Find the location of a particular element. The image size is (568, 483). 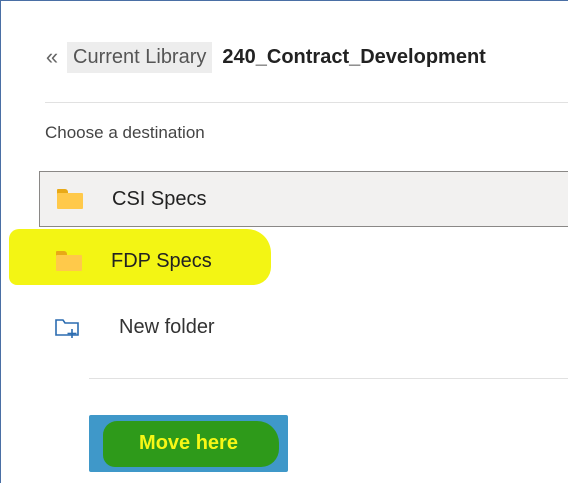

breadcrumb-current-library: Current Library is located at coordinates (140, 57).